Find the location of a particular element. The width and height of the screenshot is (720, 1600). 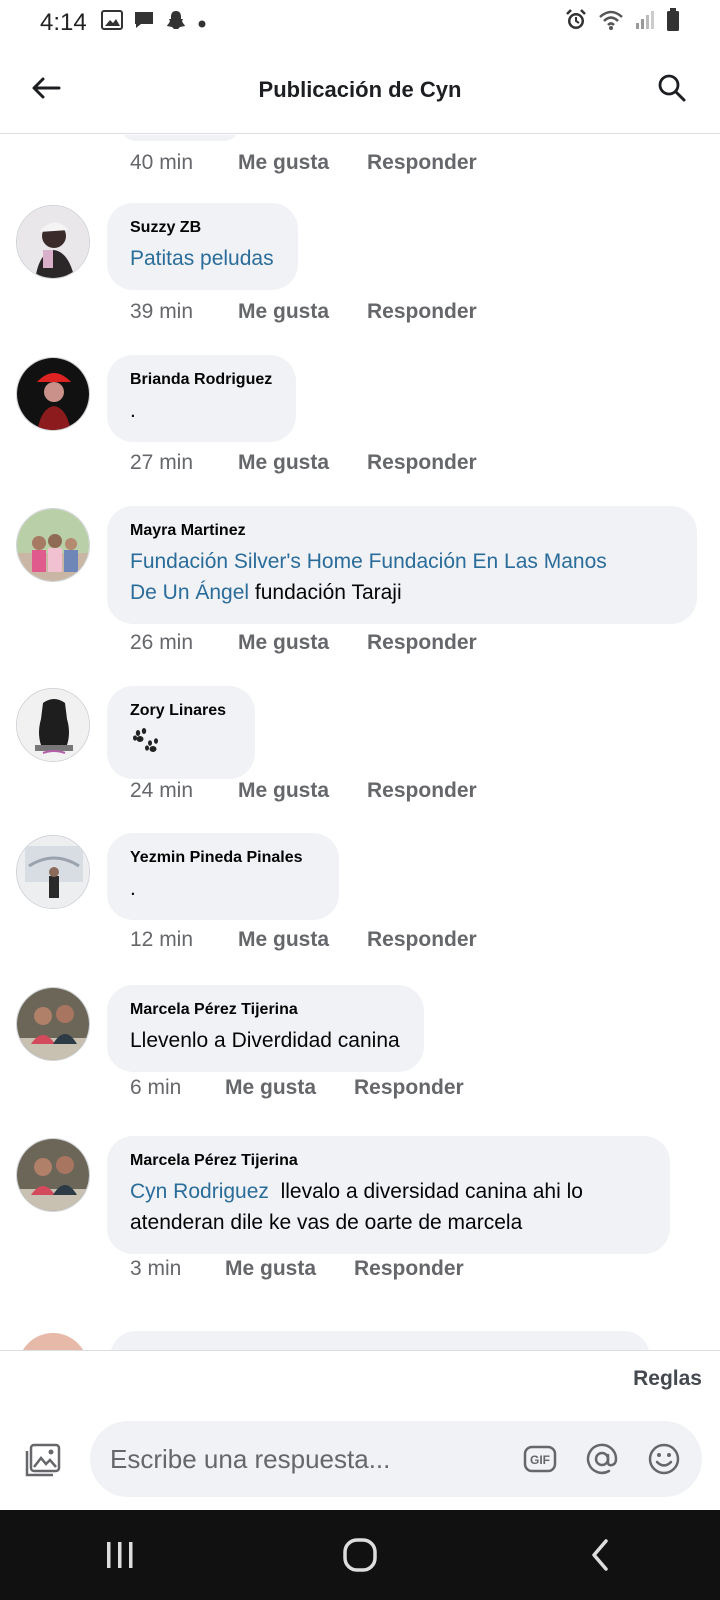

comment-text: Llevenlo a Diverdidad canina is located at coordinates (265, 1040).